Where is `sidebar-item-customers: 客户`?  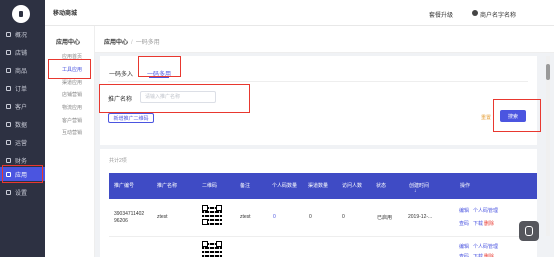
sidebar-item-customers: 客户 is located at coordinates (22, 106).